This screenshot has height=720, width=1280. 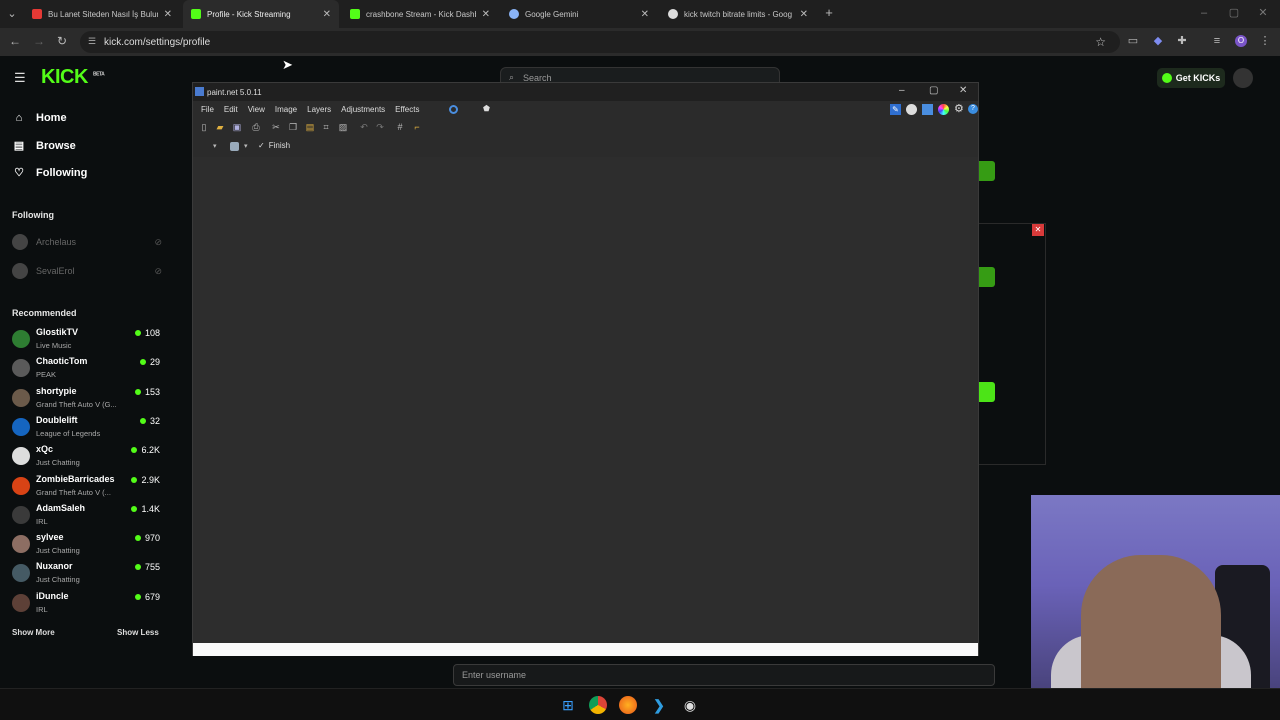 I want to click on show-less-button: Show Less, so click(x=138, y=632).